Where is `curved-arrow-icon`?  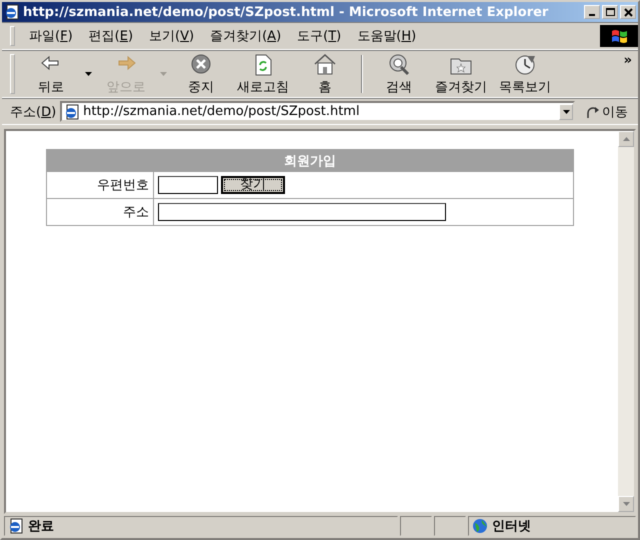 curved-arrow-icon is located at coordinates (592, 111).